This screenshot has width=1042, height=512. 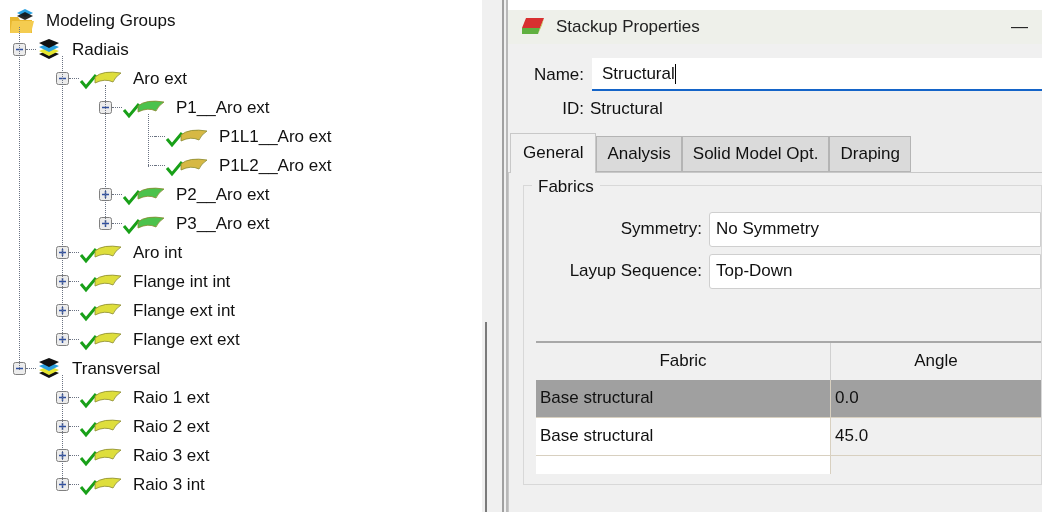 I want to click on name-field: Structural, so click(x=817, y=74).